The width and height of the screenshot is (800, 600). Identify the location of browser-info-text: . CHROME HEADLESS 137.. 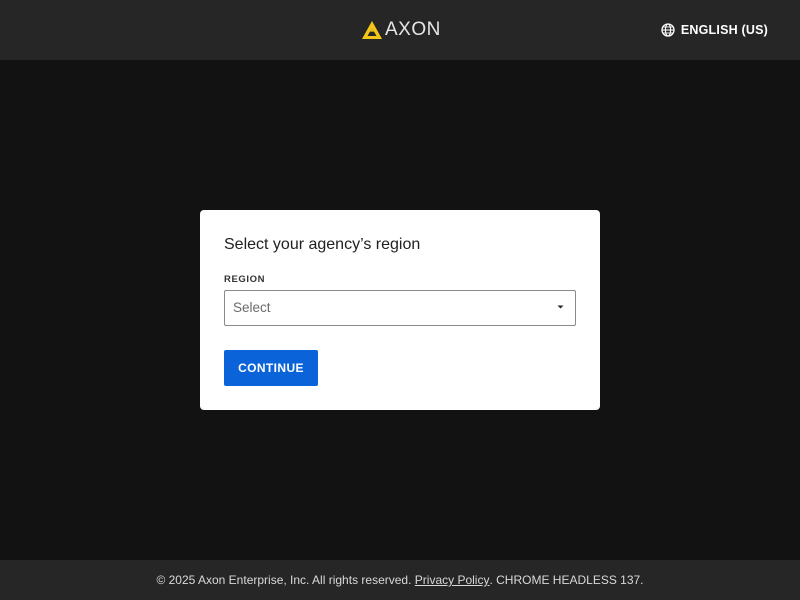
(566, 580).